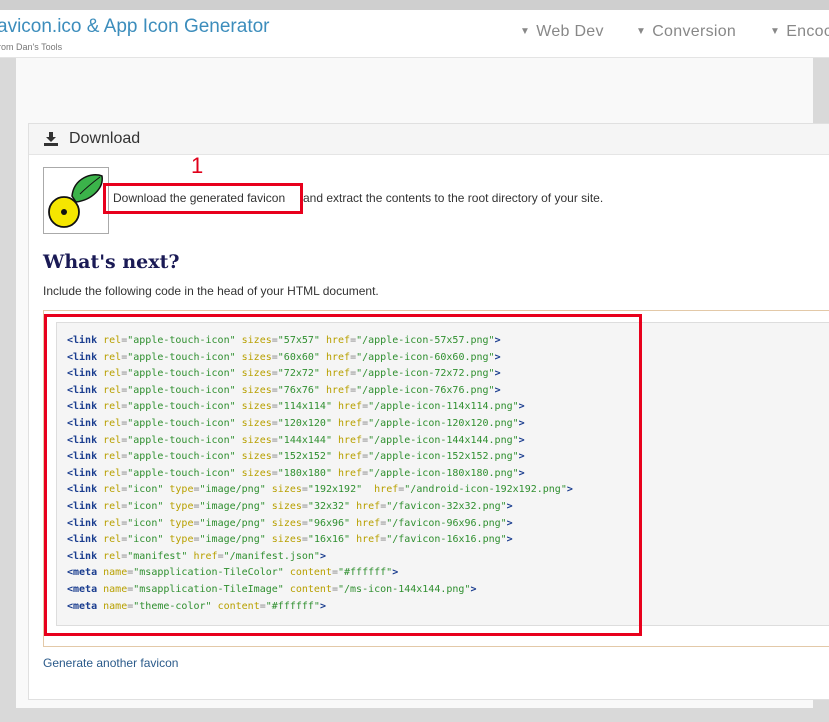  I want to click on highlight-box-download, so click(203, 198).